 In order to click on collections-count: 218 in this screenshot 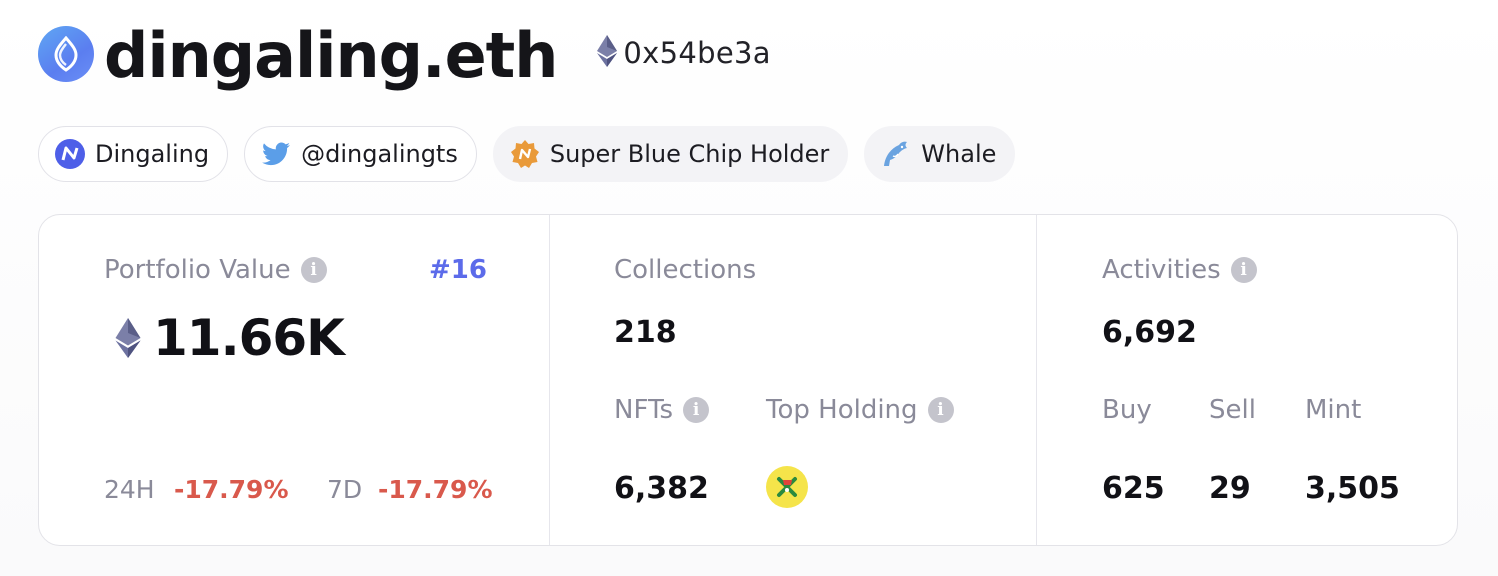, I will do `click(645, 332)`.